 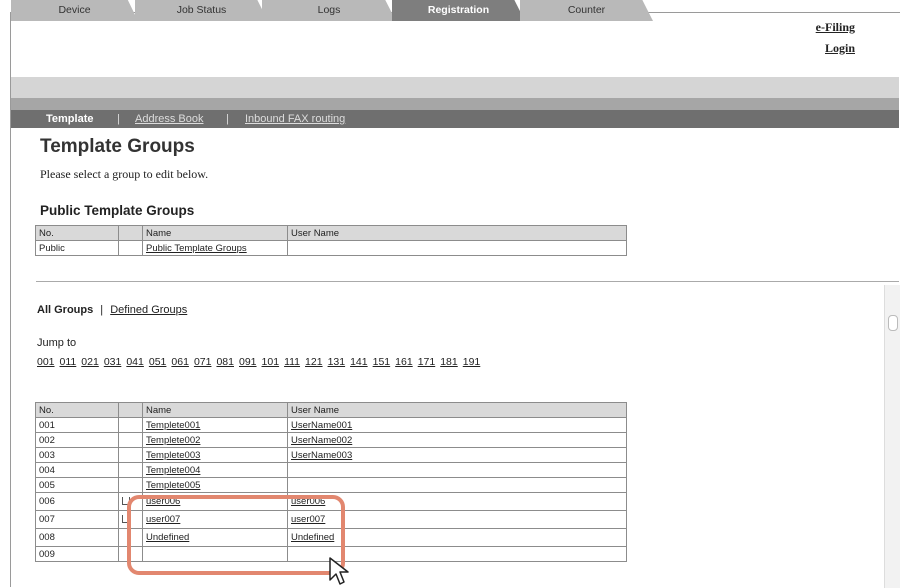 I want to click on table-row: 003 Templete003 UserName003, so click(x=331, y=455).